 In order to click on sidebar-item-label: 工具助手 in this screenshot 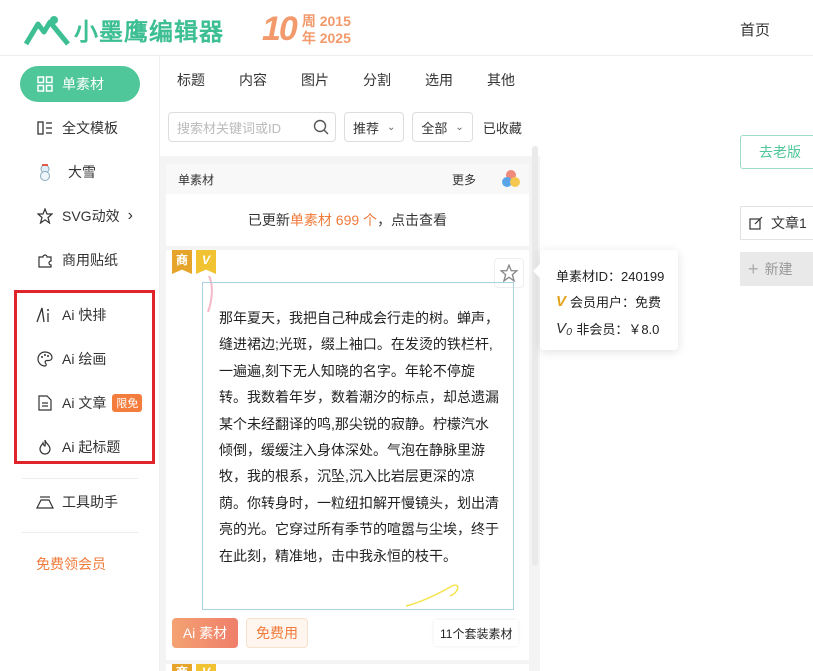, I will do `click(90, 502)`.